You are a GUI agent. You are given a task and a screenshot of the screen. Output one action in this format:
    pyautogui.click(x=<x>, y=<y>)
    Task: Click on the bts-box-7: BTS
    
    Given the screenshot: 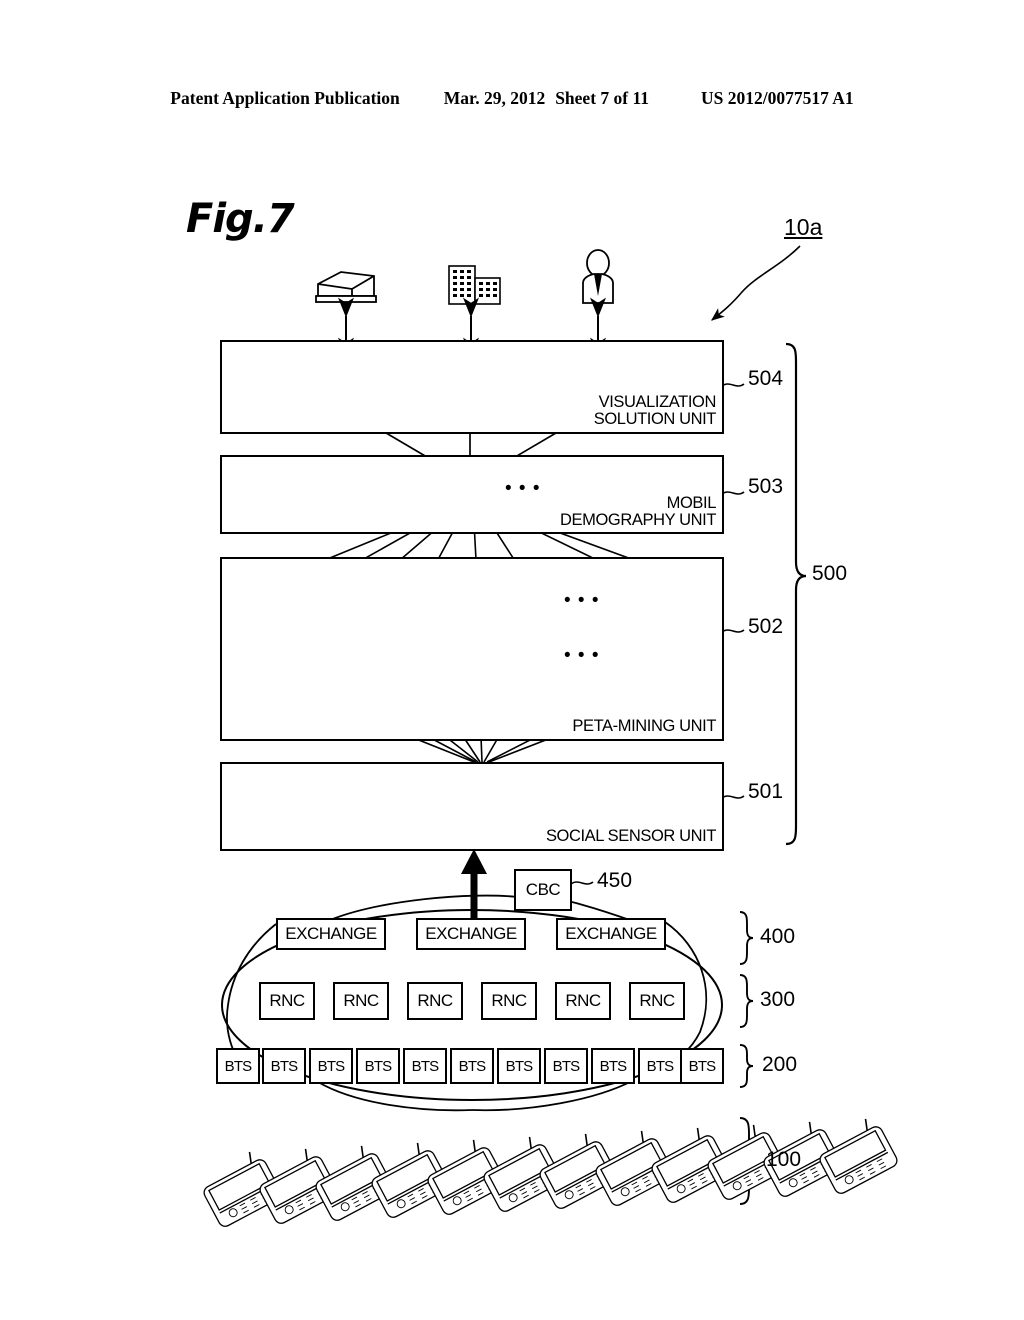 What is the action you would take?
    pyautogui.click(x=519, y=1066)
    